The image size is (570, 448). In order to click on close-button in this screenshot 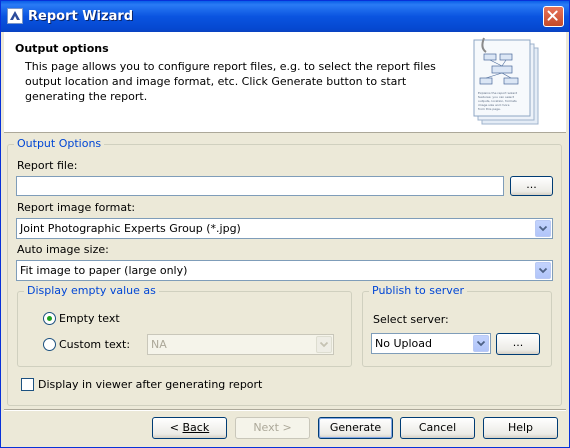, I will do `click(553, 16)`.